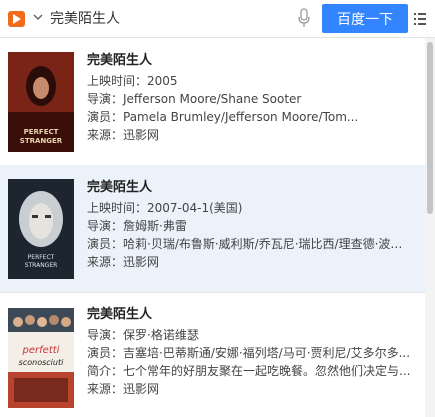 Image resolution: width=435 pixels, height=417 pixels. I want to click on scrollbar, so click(430, 227).